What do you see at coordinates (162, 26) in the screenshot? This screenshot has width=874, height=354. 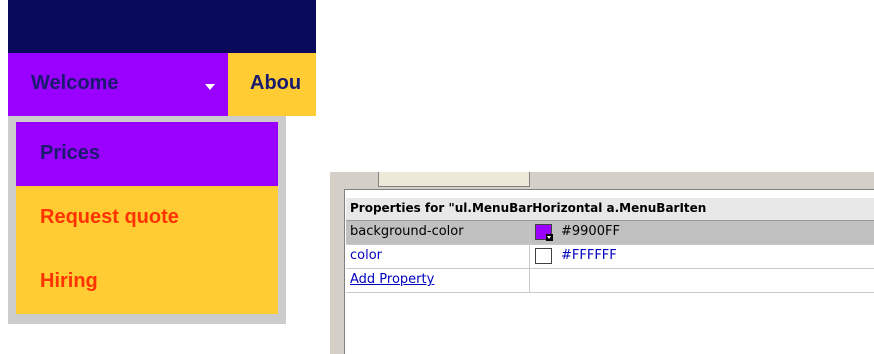 I see `page-header-strip` at bounding box center [162, 26].